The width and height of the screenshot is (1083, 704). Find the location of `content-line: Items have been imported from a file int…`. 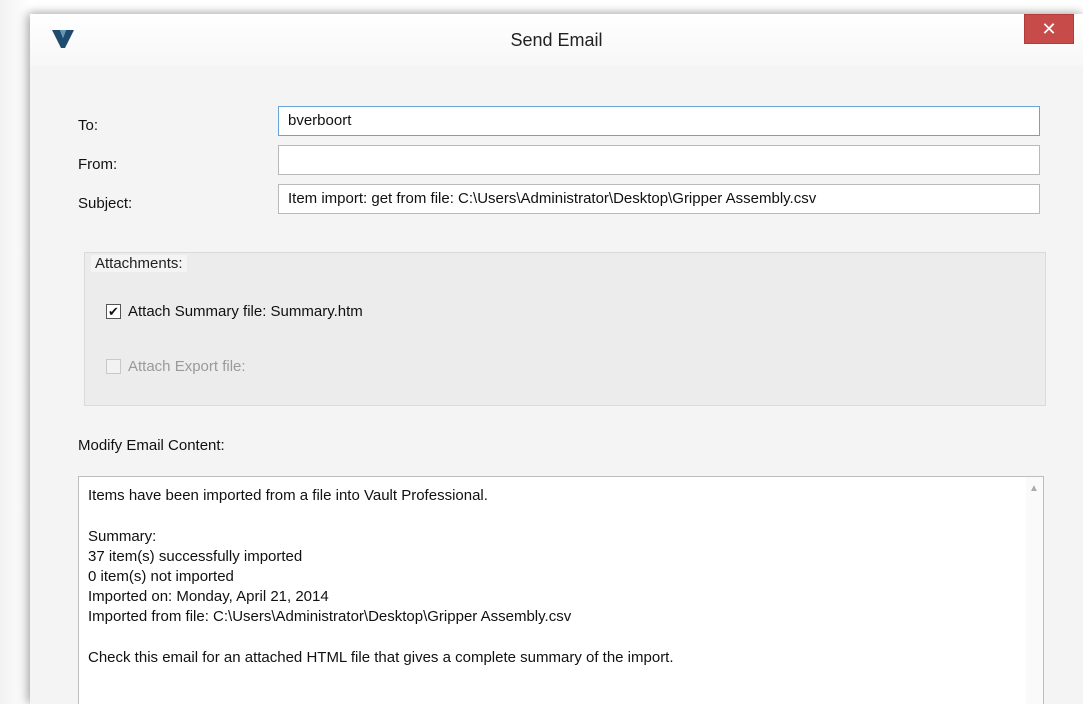

content-line: Items have been imported from a file int… is located at coordinates (288, 495).